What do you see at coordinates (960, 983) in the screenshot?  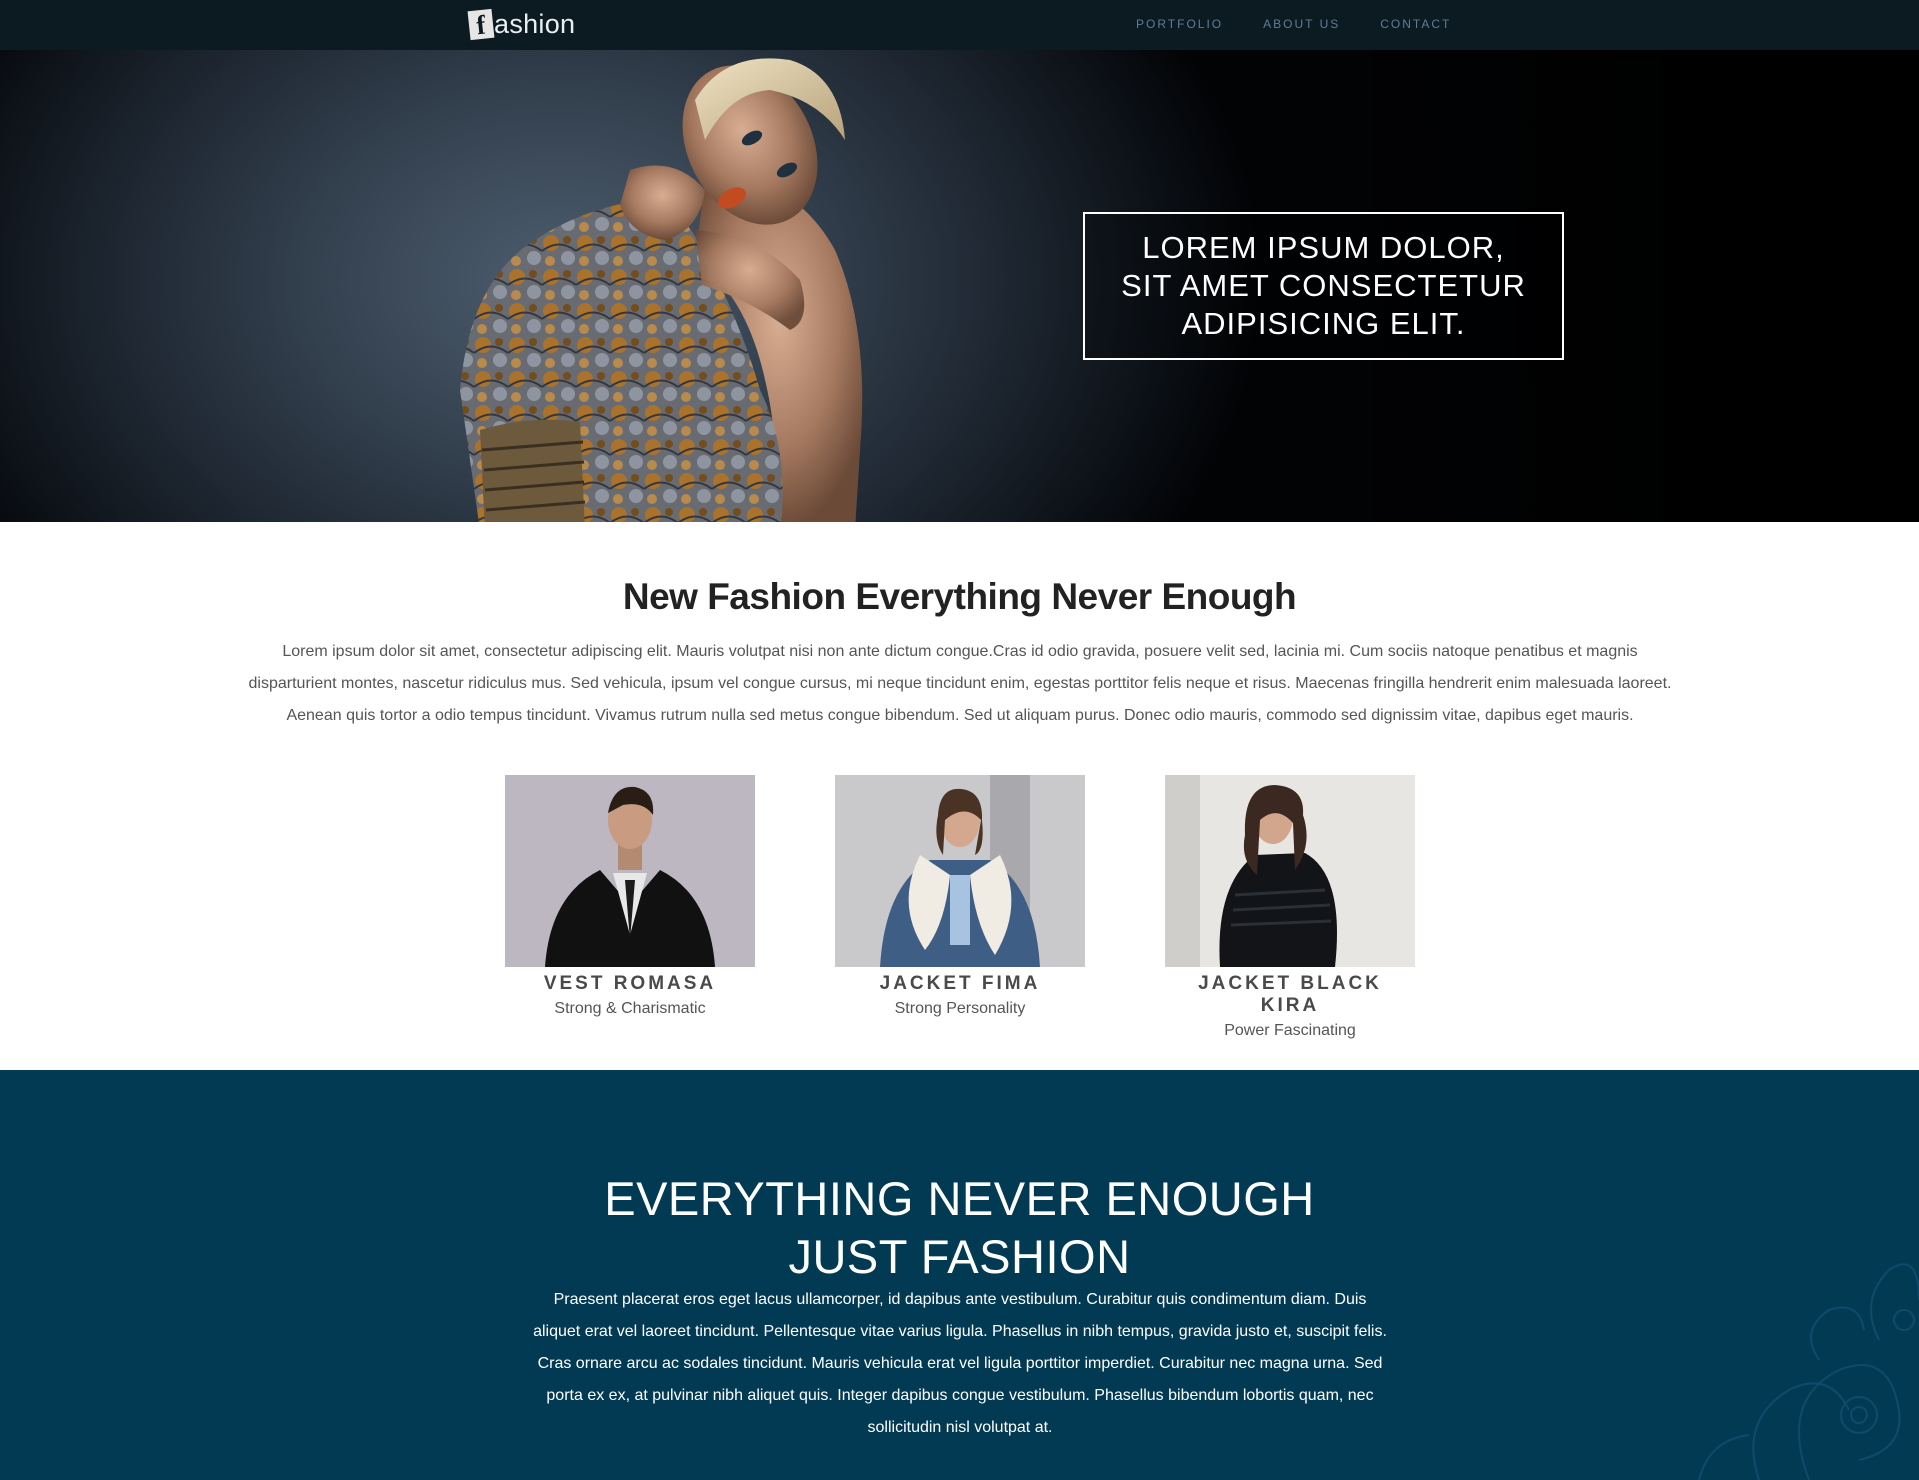 I see `product-name: JACKET FIMA` at bounding box center [960, 983].